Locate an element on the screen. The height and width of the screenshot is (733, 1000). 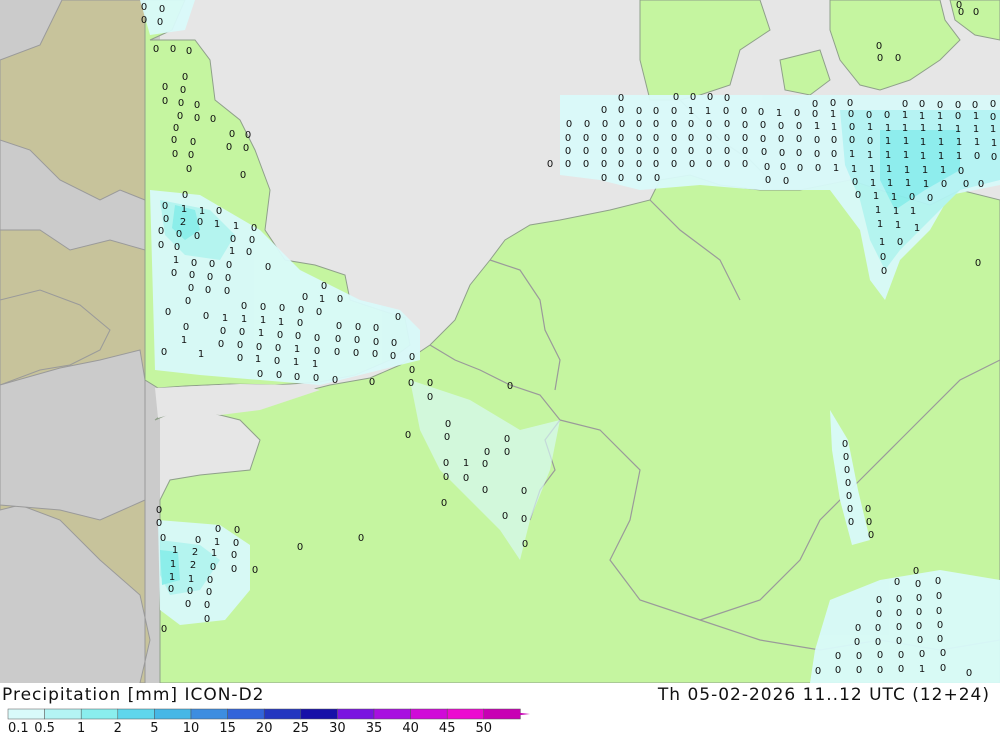
model-name: ICON-D2 is located at coordinates (224, 695).